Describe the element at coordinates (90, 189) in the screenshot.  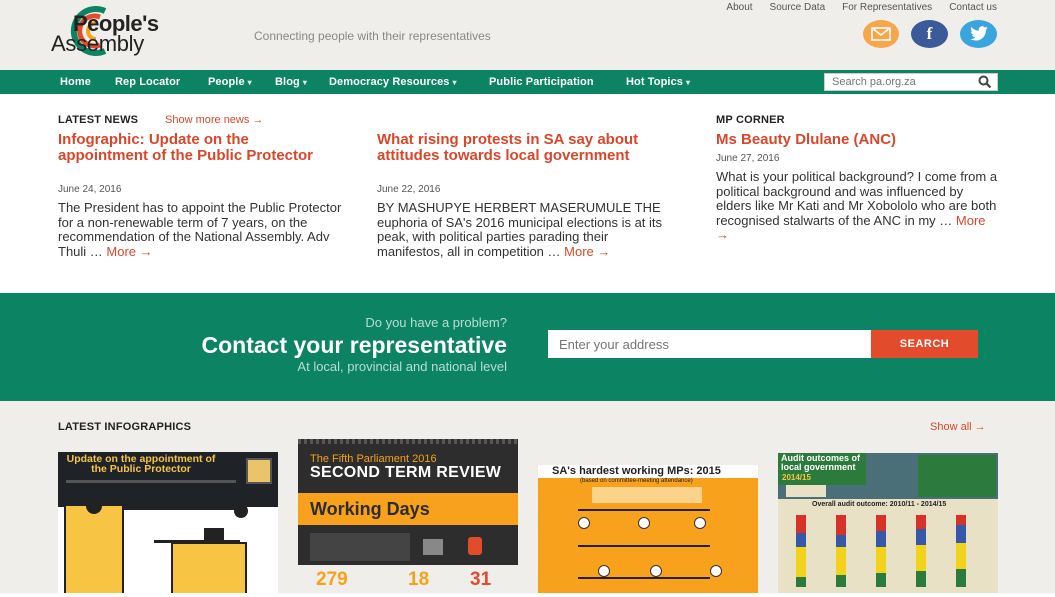
I see `news-date-1: June 24, 2016` at that location.